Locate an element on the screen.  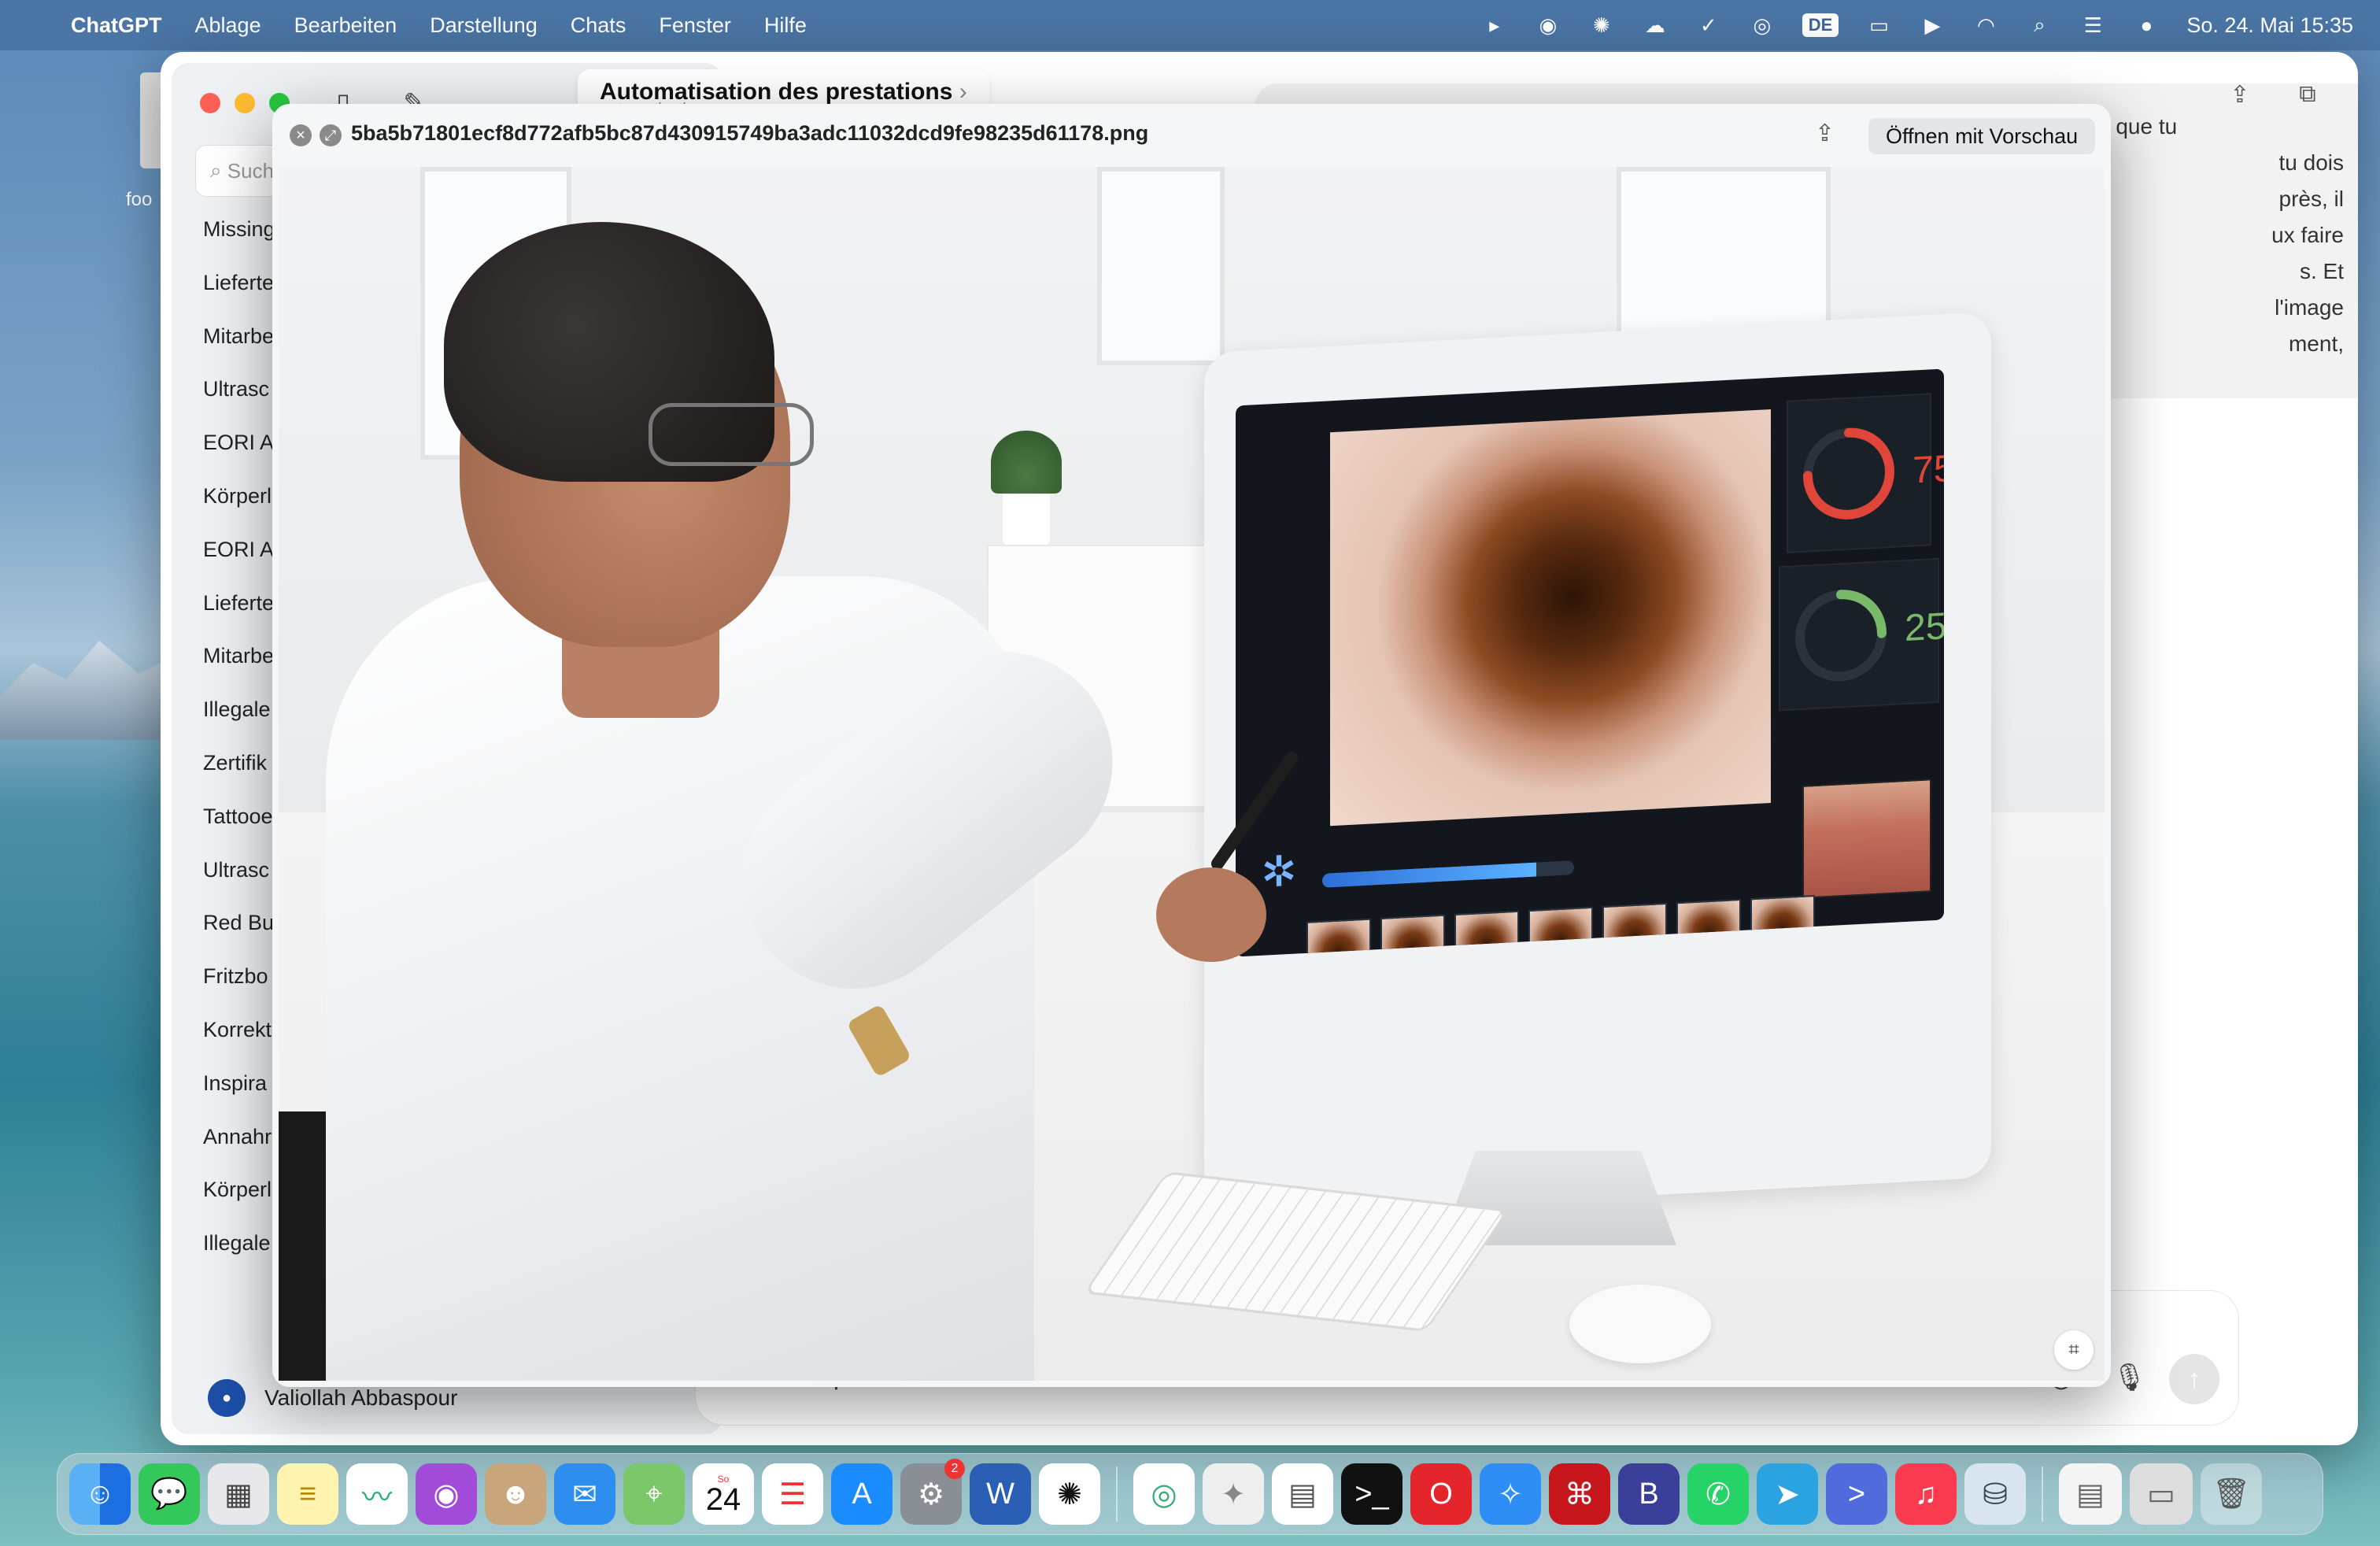
popout-window-icon: ⧉ is located at coordinates (2307, 95).